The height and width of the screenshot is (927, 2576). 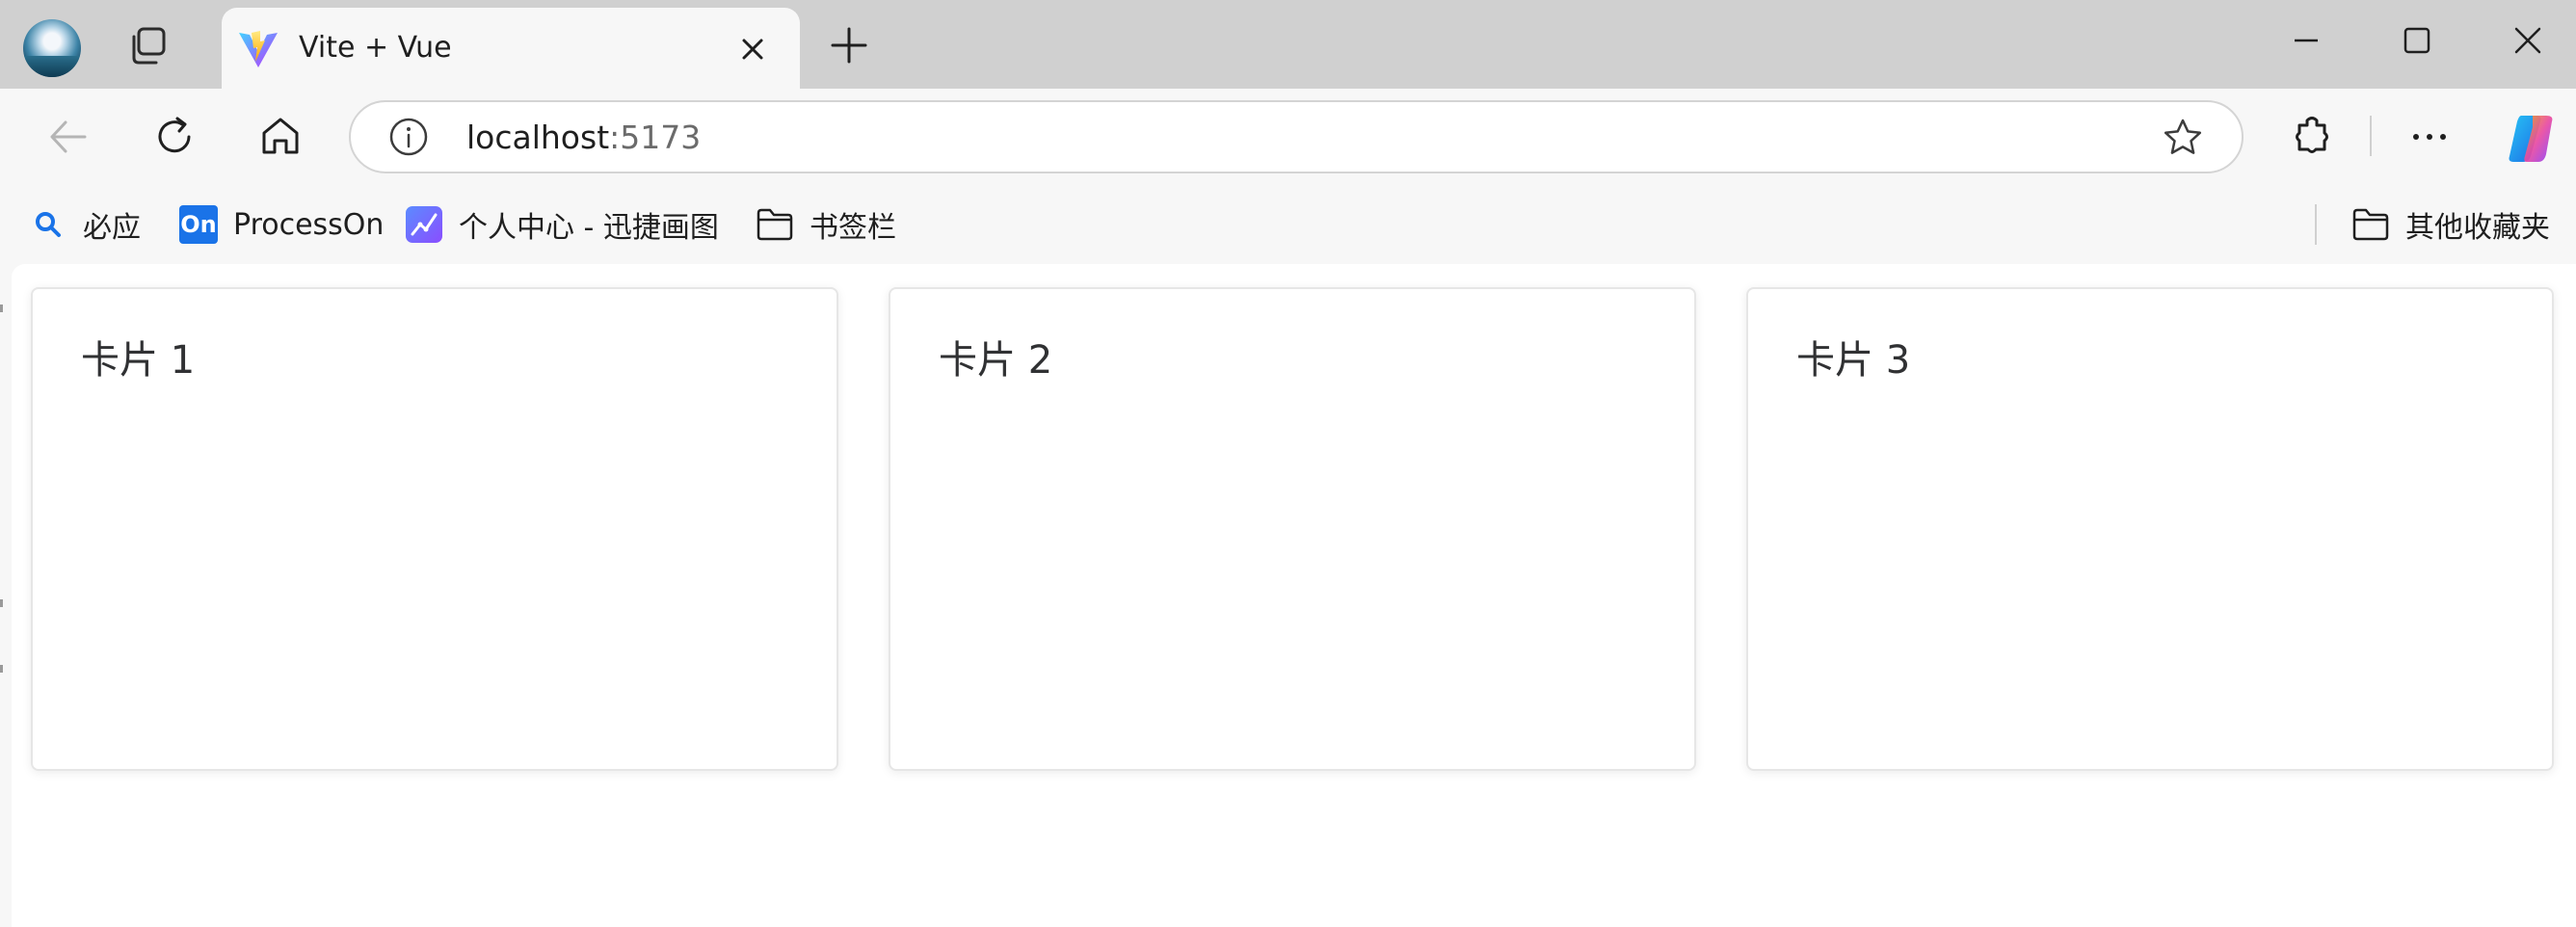 I want to click on bookmark-label: 个人中心 - 迅捷画图, so click(x=589, y=228).